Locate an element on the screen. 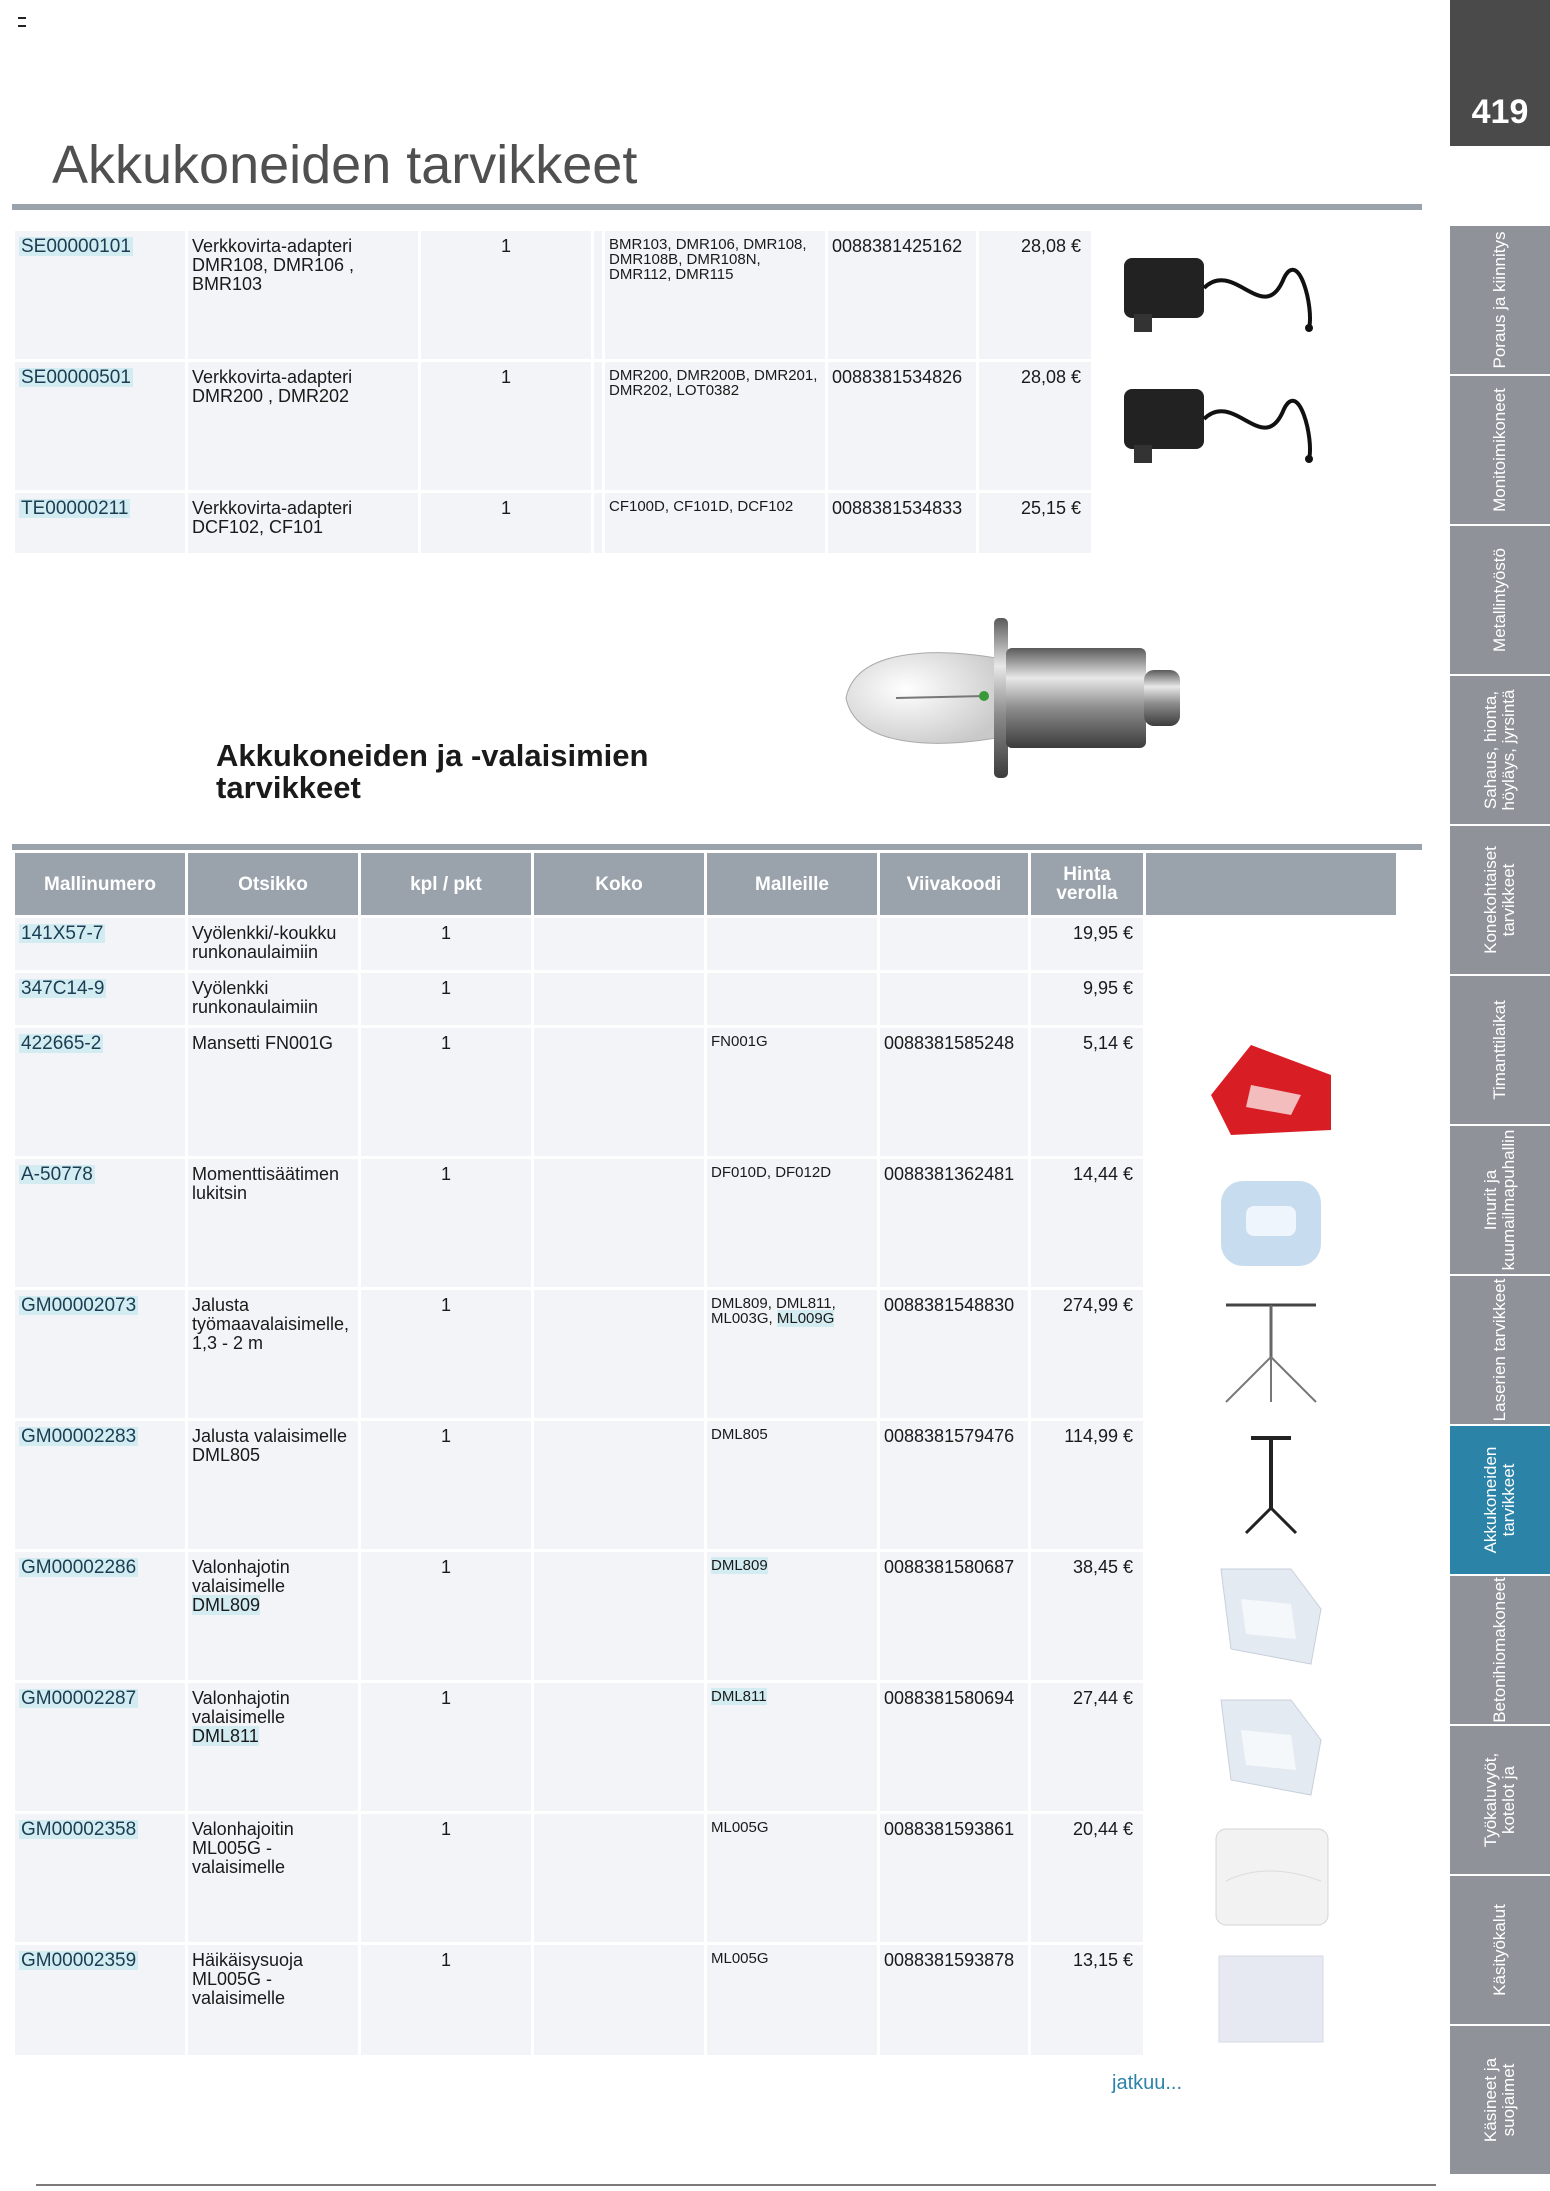  product-price: 14,44 € is located at coordinates (1087, 1223).